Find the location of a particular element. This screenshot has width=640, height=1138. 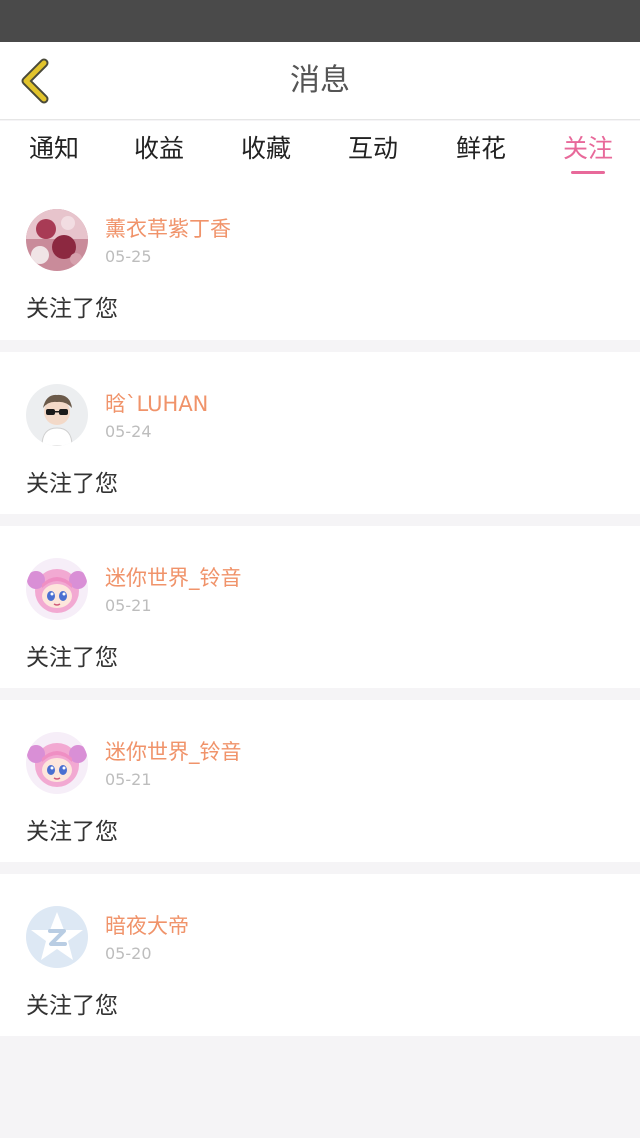

tab-label: 关注 is located at coordinates (587, 148).